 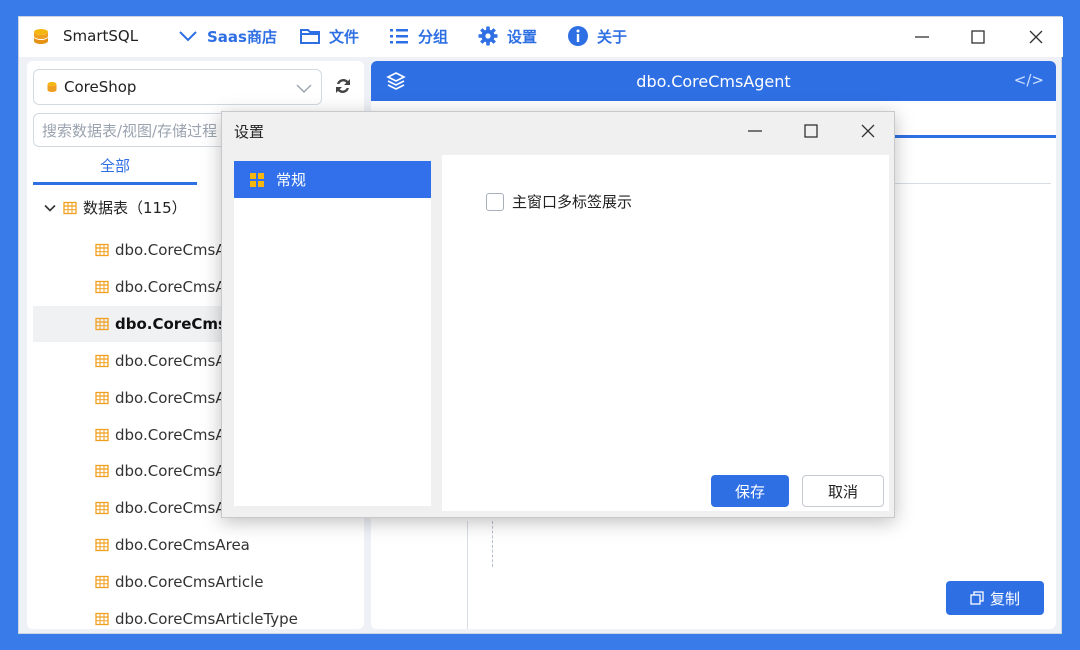 I want to click on dialog-minimize-button, so click(x=755, y=131).